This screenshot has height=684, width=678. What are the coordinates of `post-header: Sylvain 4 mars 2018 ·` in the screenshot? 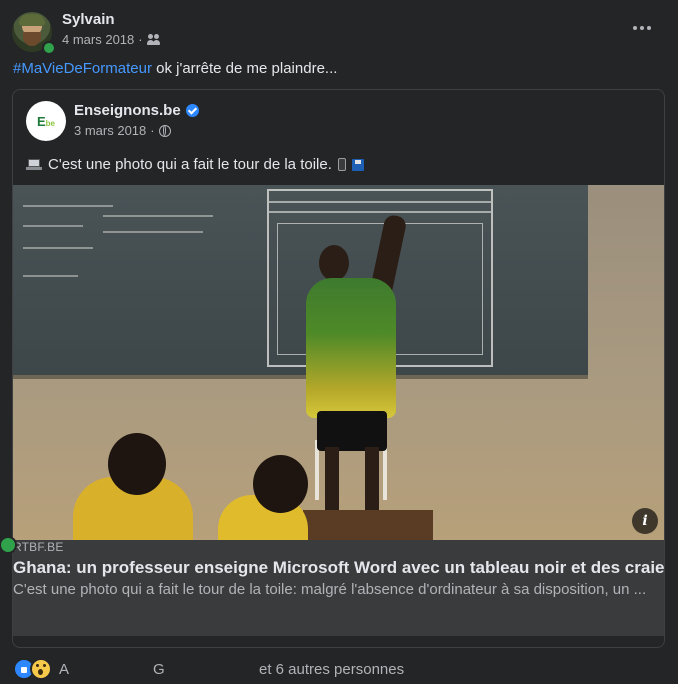 It's located at (339, 32).